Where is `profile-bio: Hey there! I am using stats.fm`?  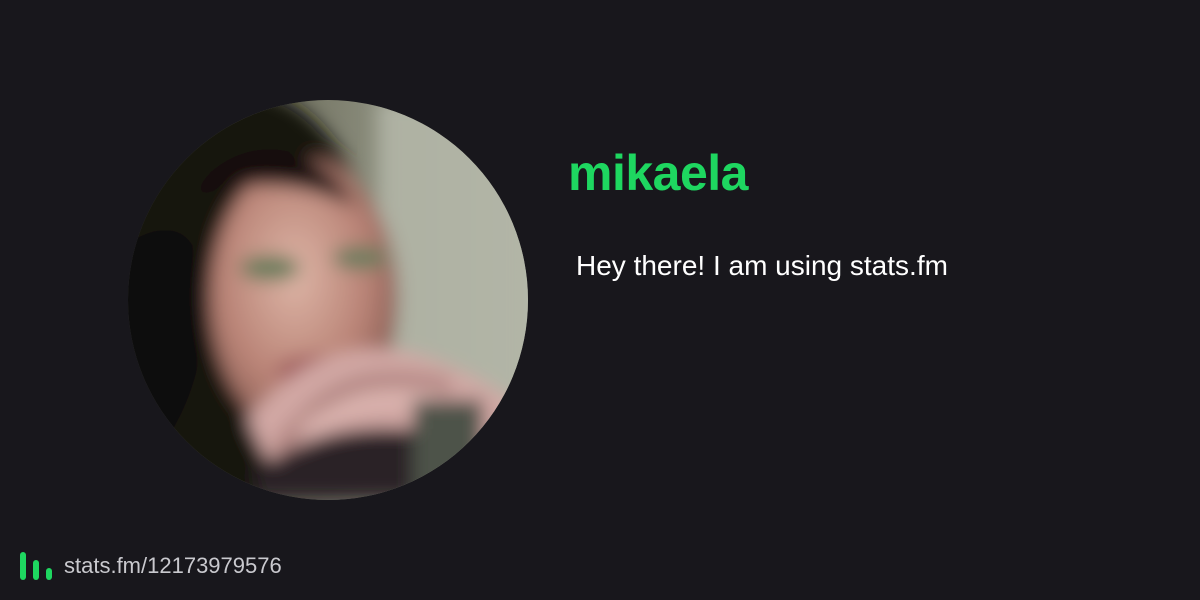
profile-bio: Hey there! I am using stats.fm is located at coordinates (762, 265).